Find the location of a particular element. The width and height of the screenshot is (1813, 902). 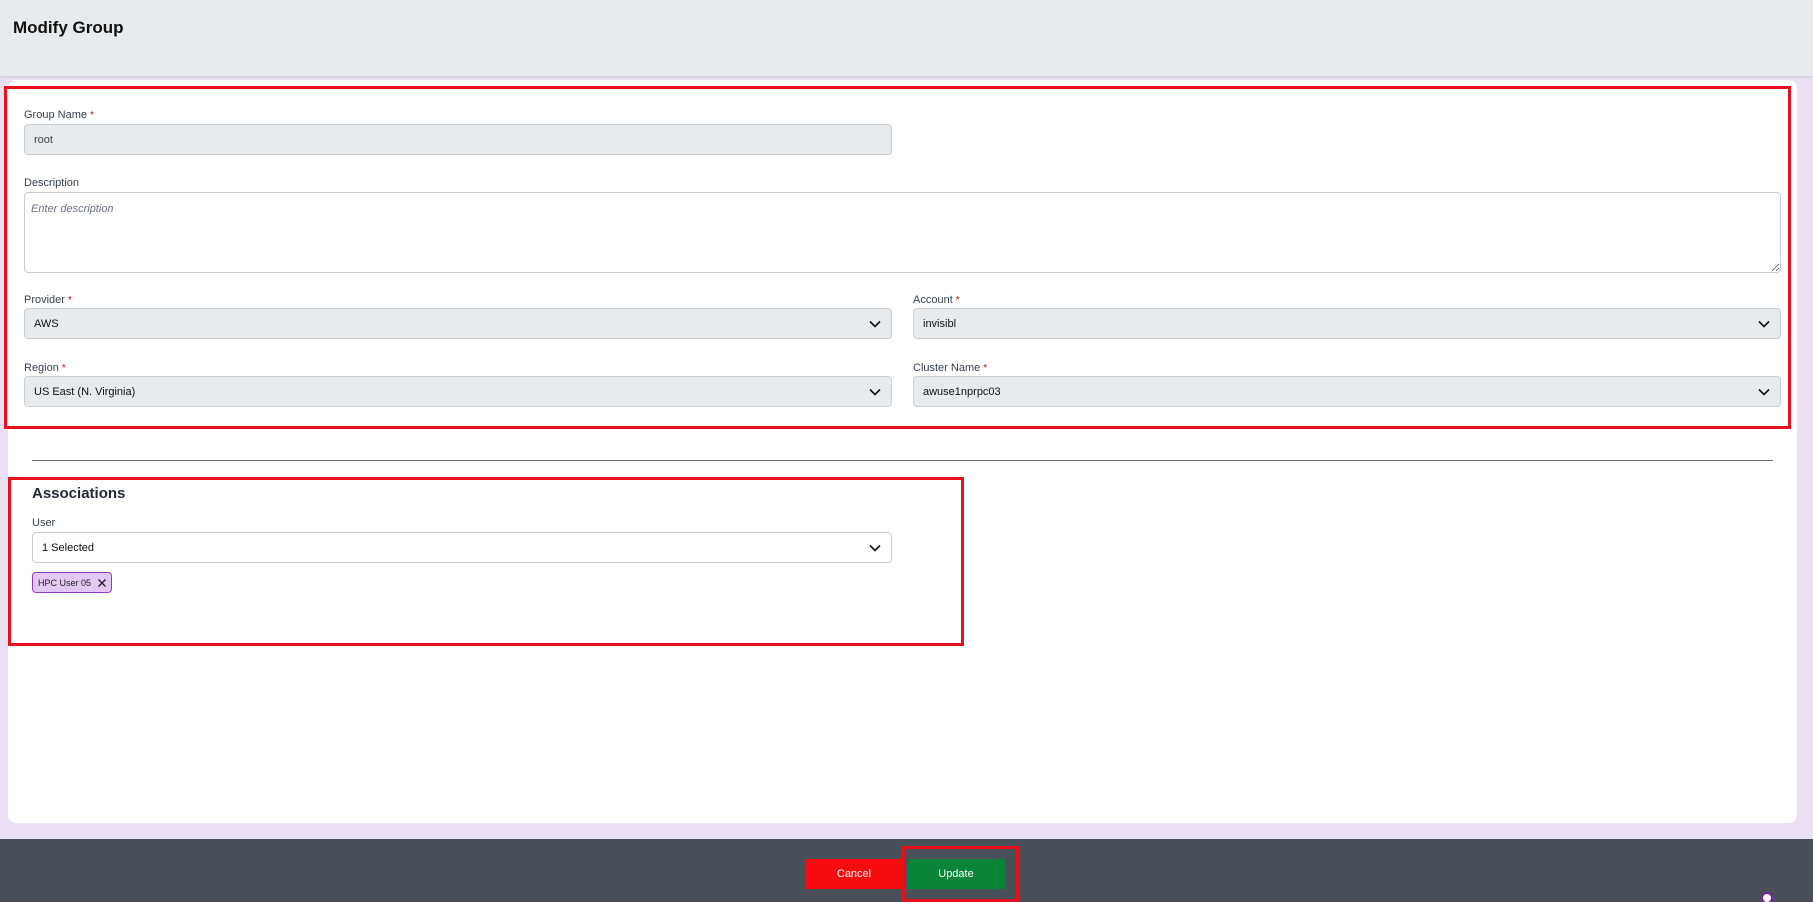

user-label: User is located at coordinates (43, 523).